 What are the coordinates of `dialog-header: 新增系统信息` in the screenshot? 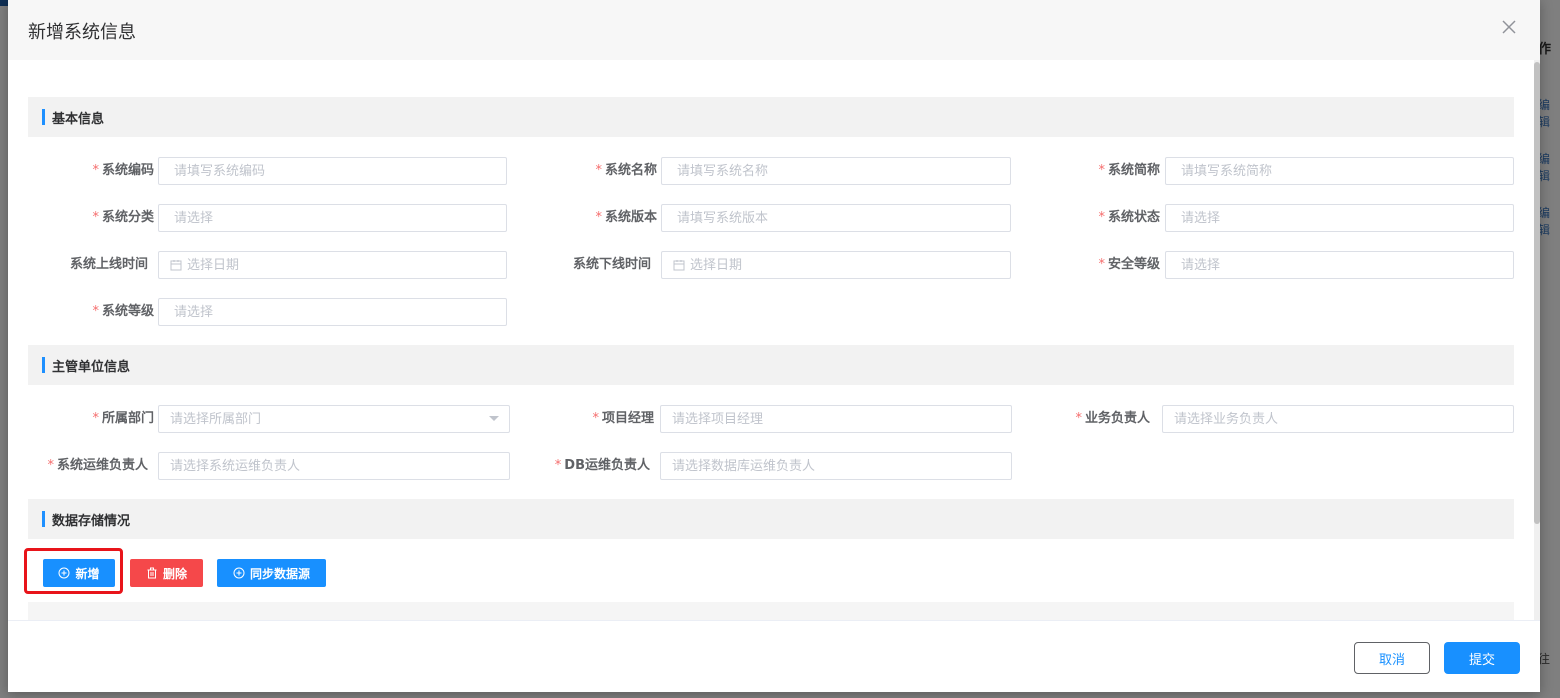 It's located at (774, 30).